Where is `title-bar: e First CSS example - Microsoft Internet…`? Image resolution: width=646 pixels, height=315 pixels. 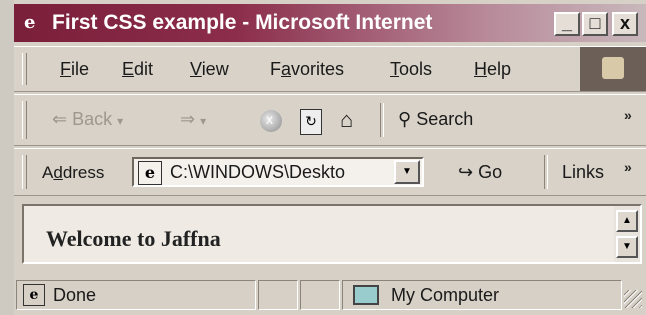
title-bar: e First CSS example - Microsoft Internet… is located at coordinates (330, 23).